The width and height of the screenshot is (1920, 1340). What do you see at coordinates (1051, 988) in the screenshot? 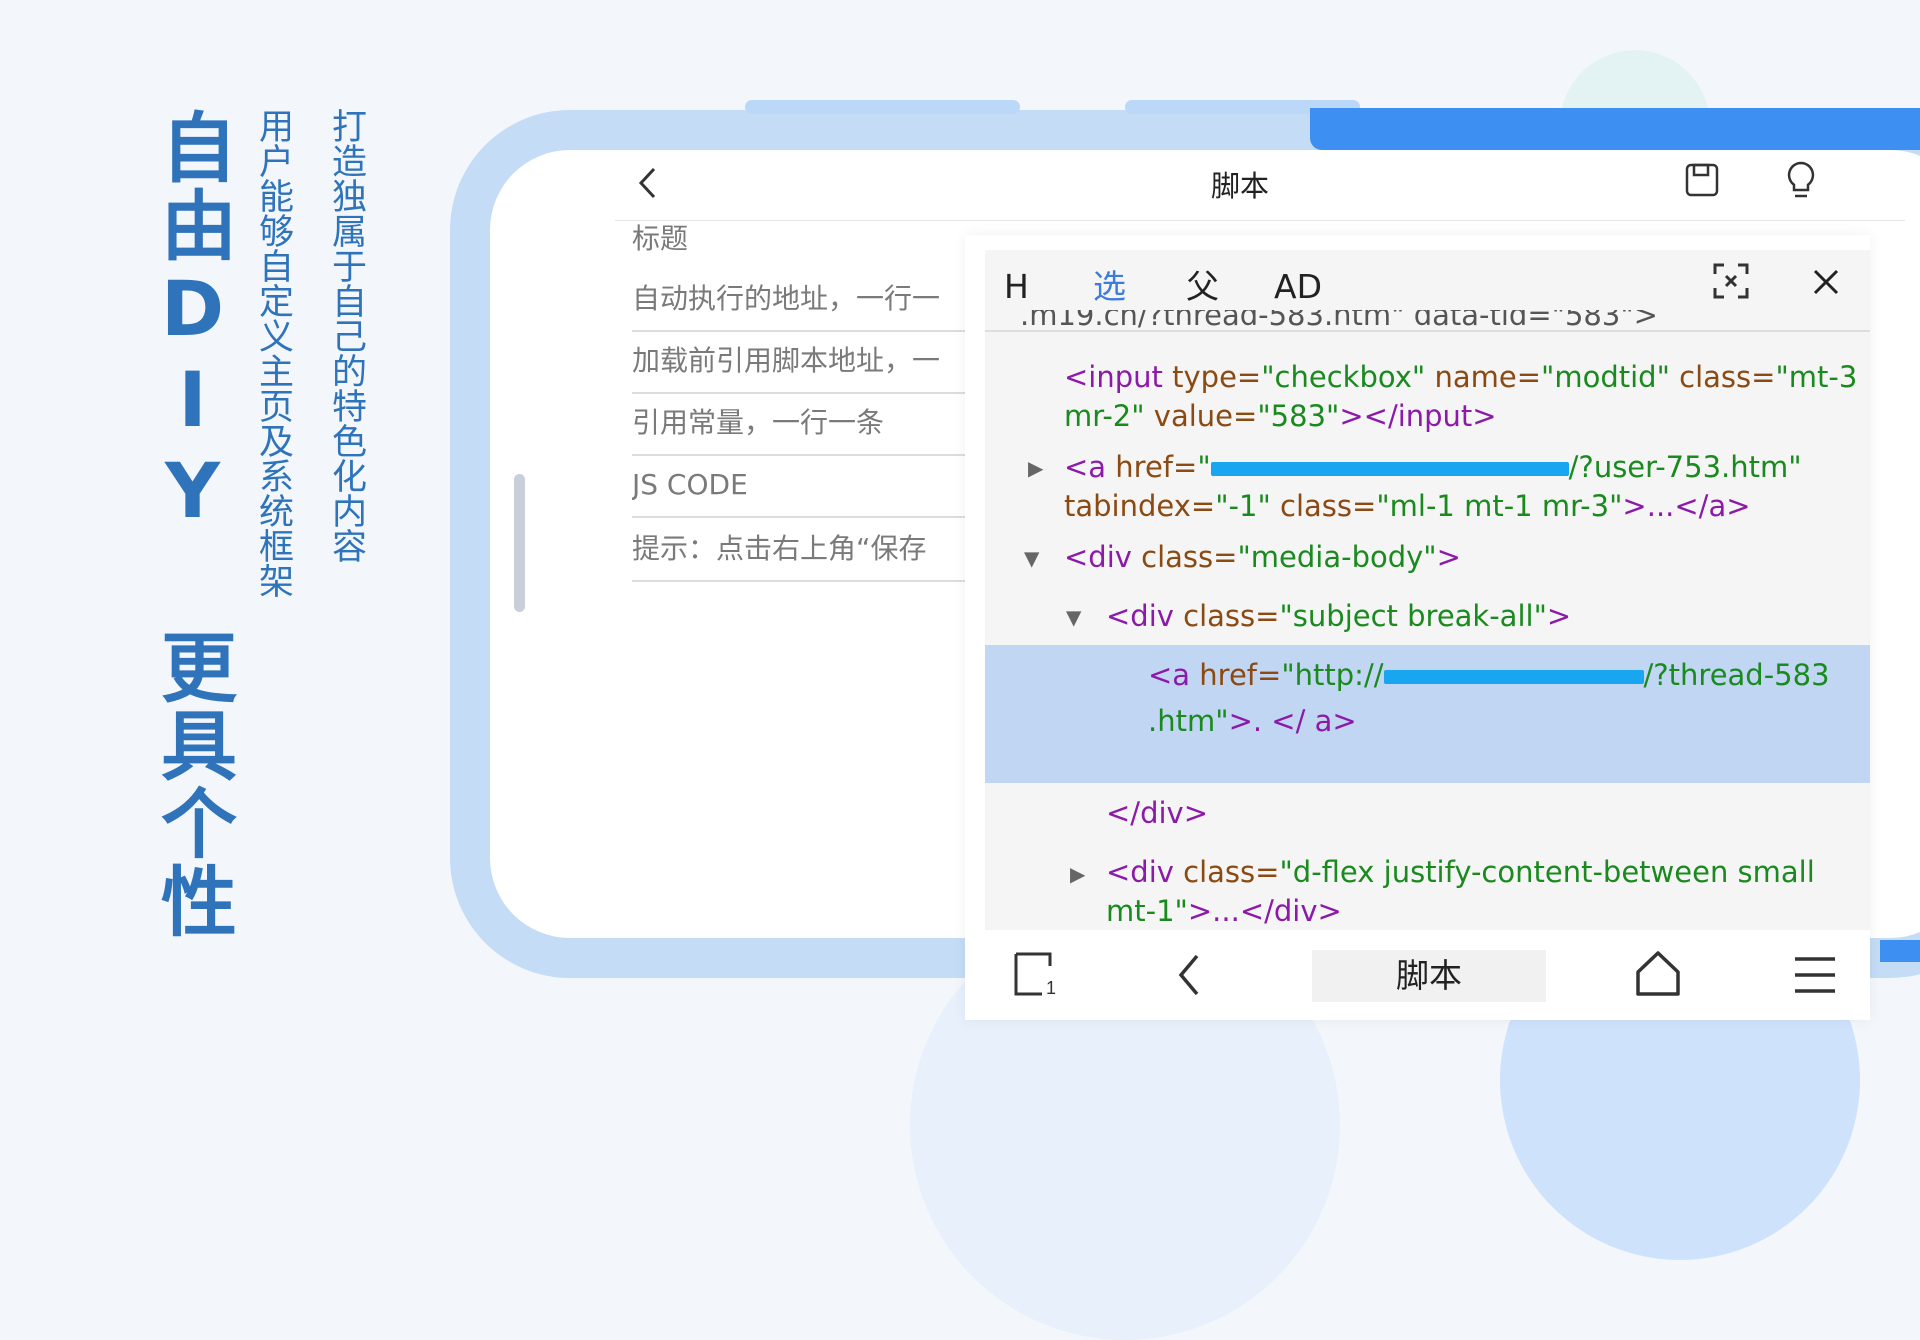
I see `svg-text: 1` at bounding box center [1051, 988].